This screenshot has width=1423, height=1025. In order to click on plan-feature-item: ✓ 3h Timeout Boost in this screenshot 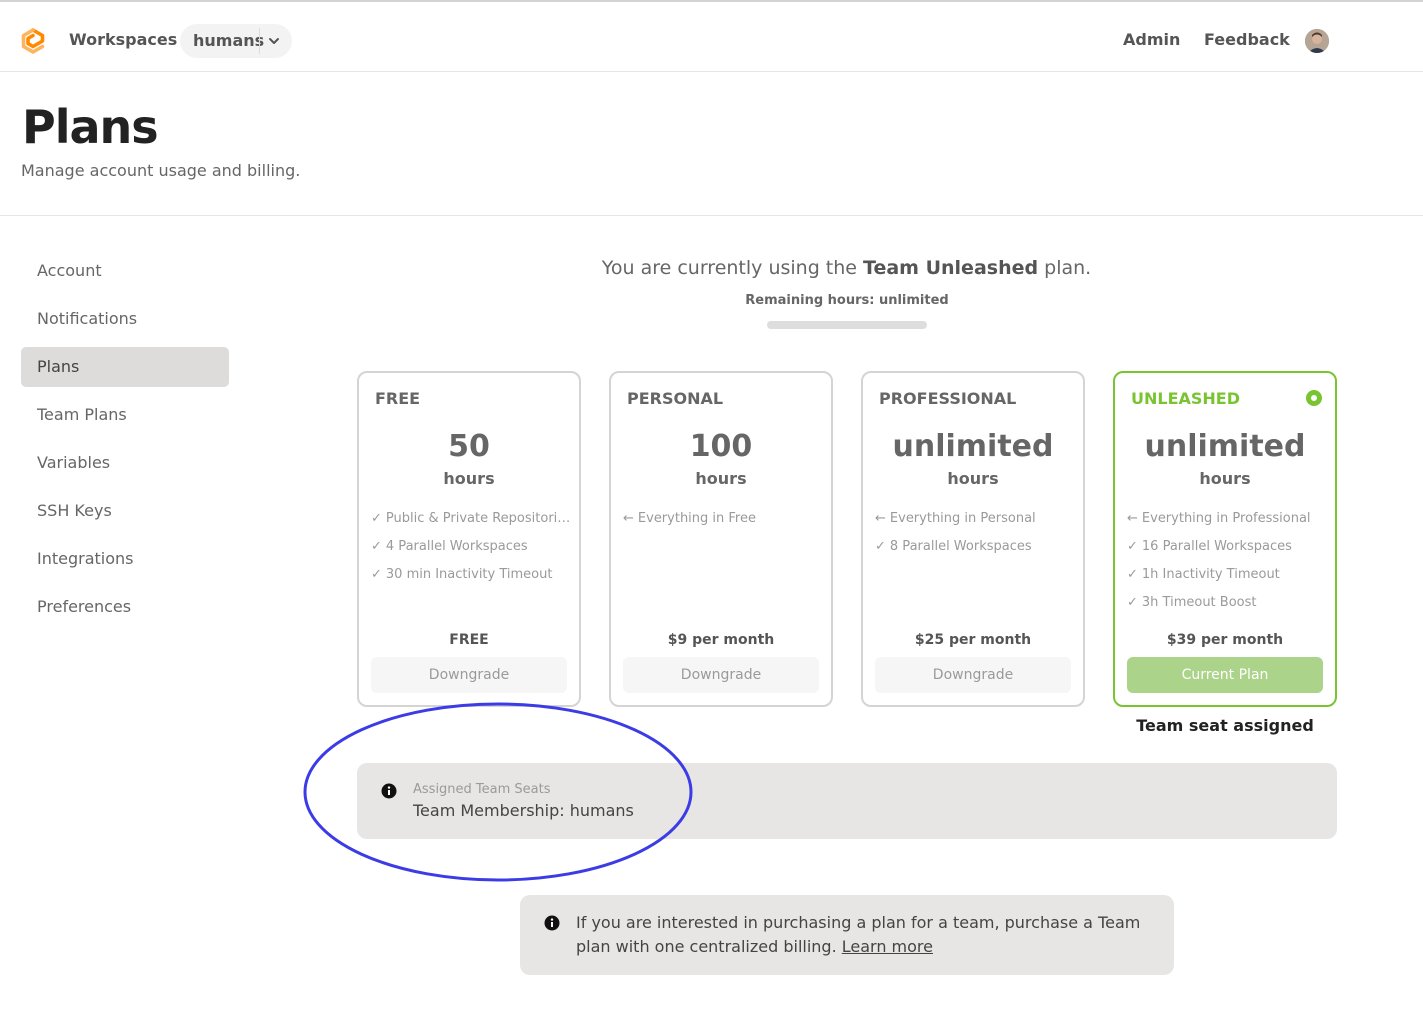, I will do `click(1227, 609)`.